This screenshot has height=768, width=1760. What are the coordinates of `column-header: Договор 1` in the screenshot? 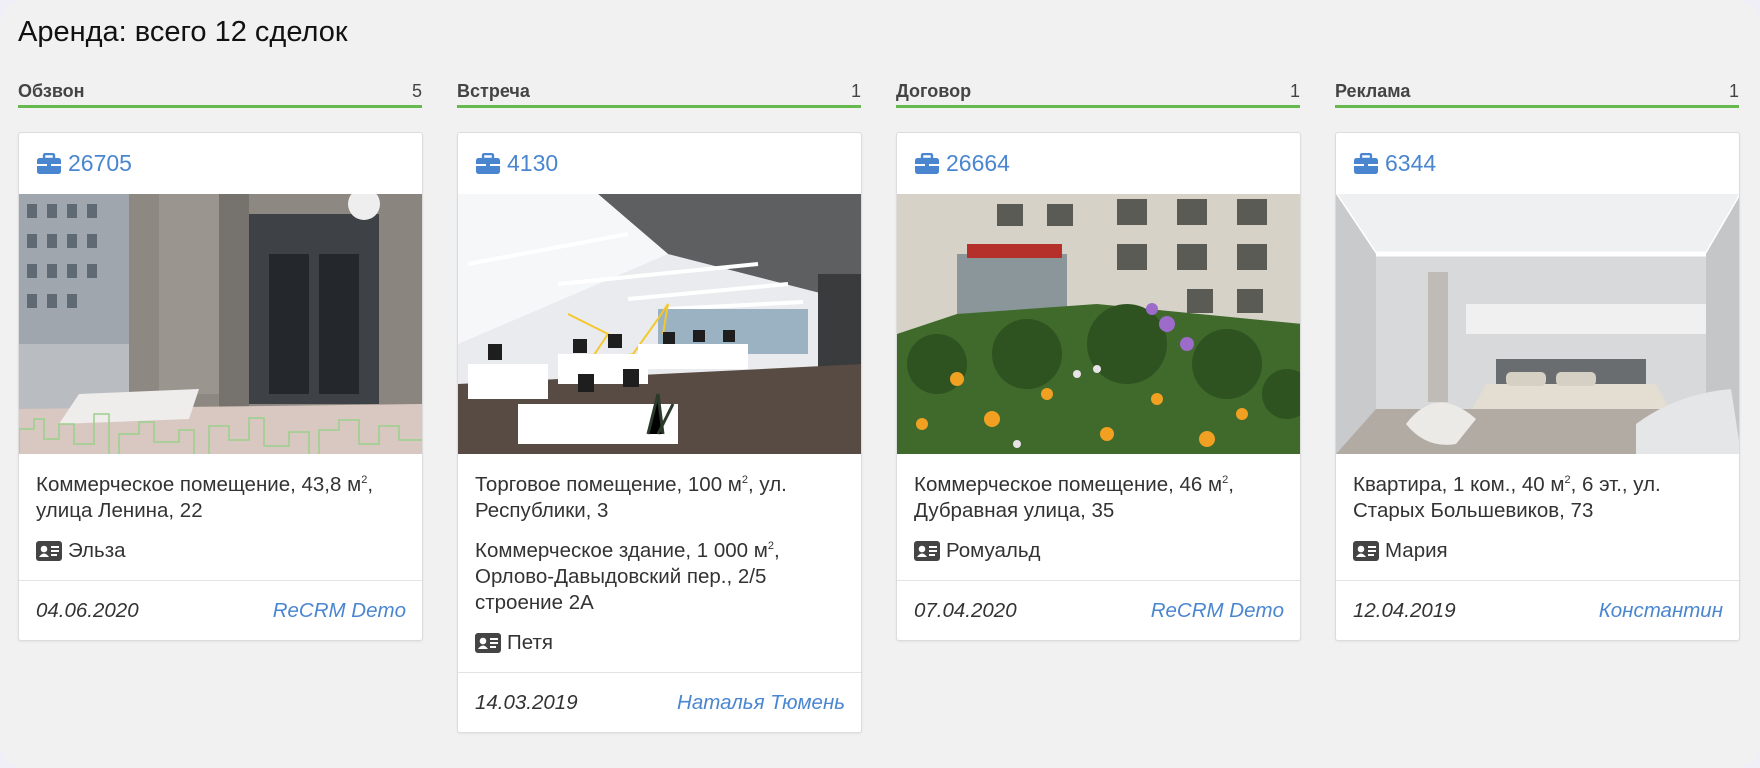 It's located at (1098, 94).